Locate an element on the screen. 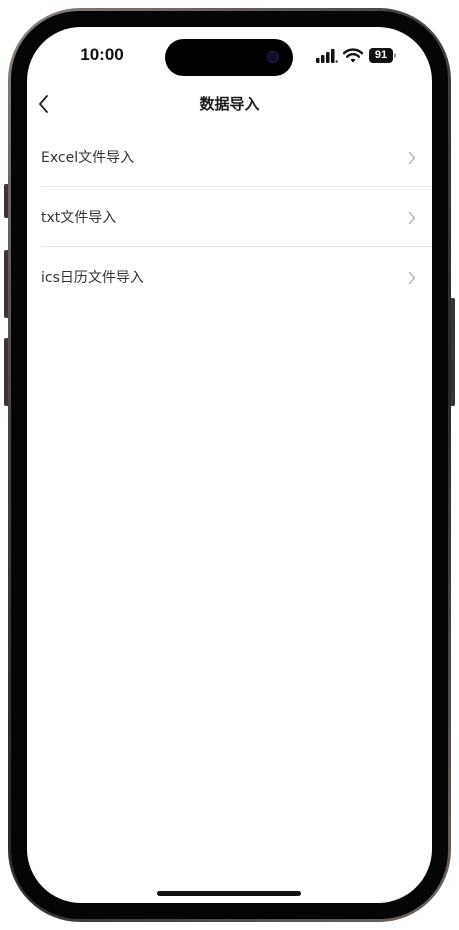  signal-icon is located at coordinates (327, 56).